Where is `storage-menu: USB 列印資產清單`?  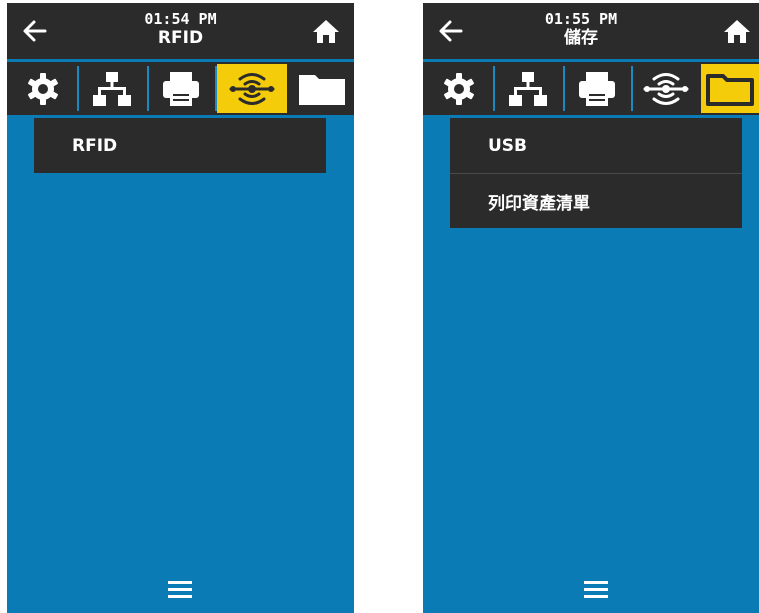 storage-menu: USB 列印資產清單 is located at coordinates (596, 173).